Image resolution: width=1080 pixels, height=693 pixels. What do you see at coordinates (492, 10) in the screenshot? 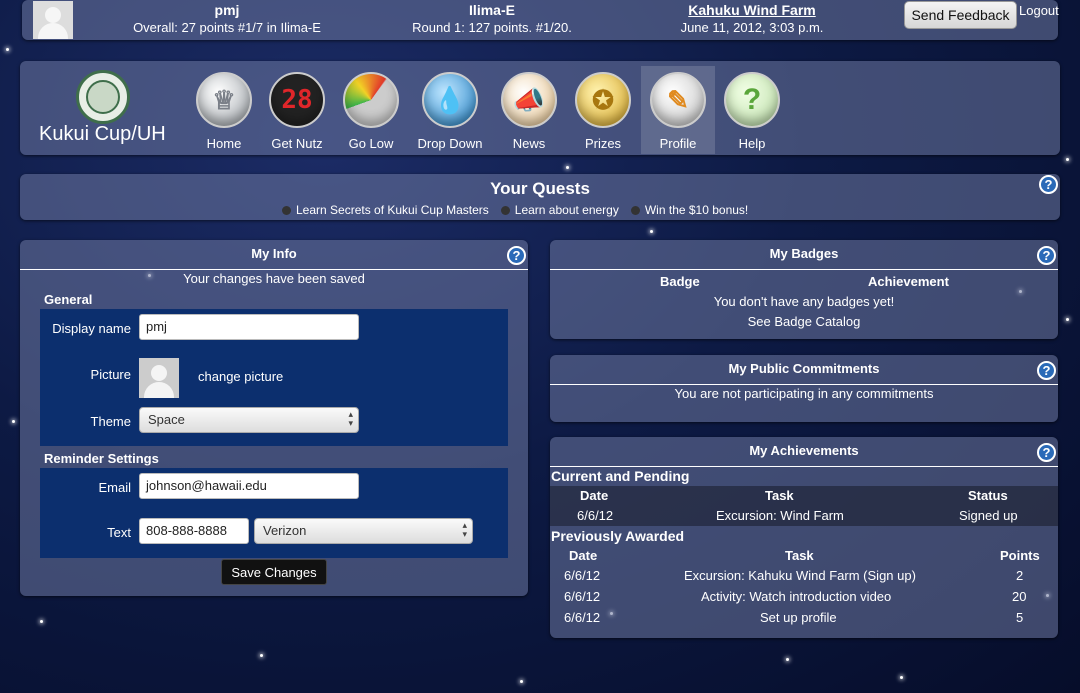
I see `team-name: Ilima-E` at bounding box center [492, 10].